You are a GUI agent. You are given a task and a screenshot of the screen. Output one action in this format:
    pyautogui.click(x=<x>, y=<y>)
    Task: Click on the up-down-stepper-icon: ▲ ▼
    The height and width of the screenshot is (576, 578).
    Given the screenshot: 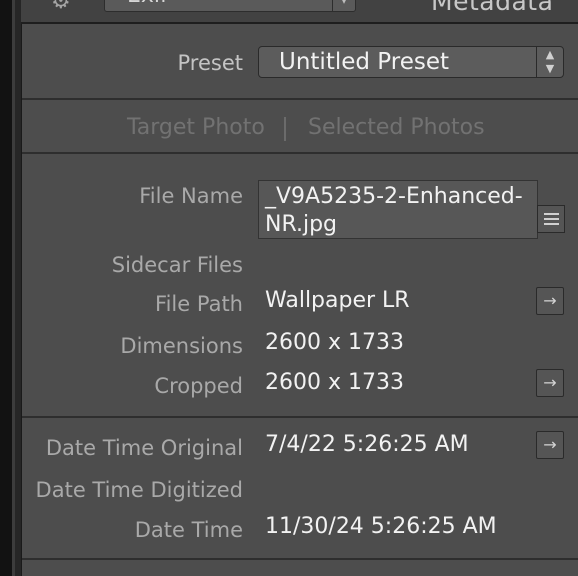 What is the action you would take?
    pyautogui.click(x=549, y=62)
    